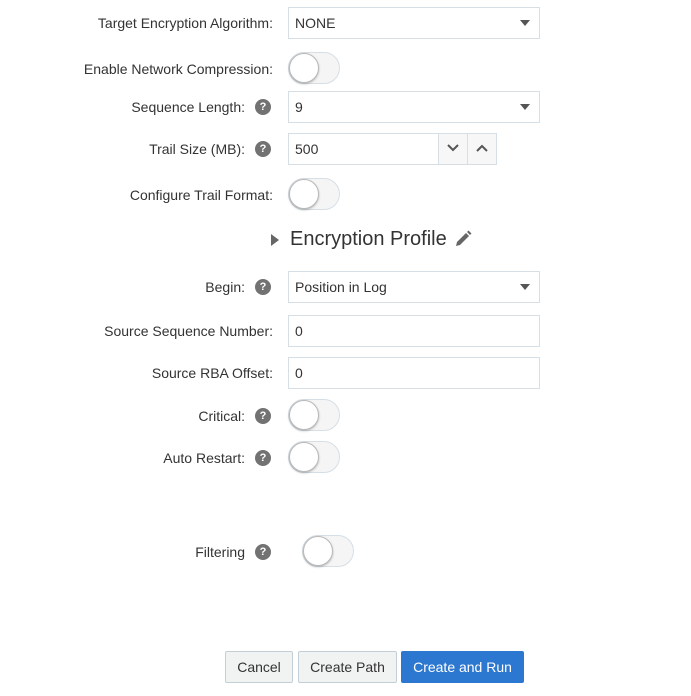 Image resolution: width=691 pixels, height=696 pixels. Describe the element at coordinates (212, 373) in the screenshot. I see `source-rba-label: Source RBA Offset:` at that location.